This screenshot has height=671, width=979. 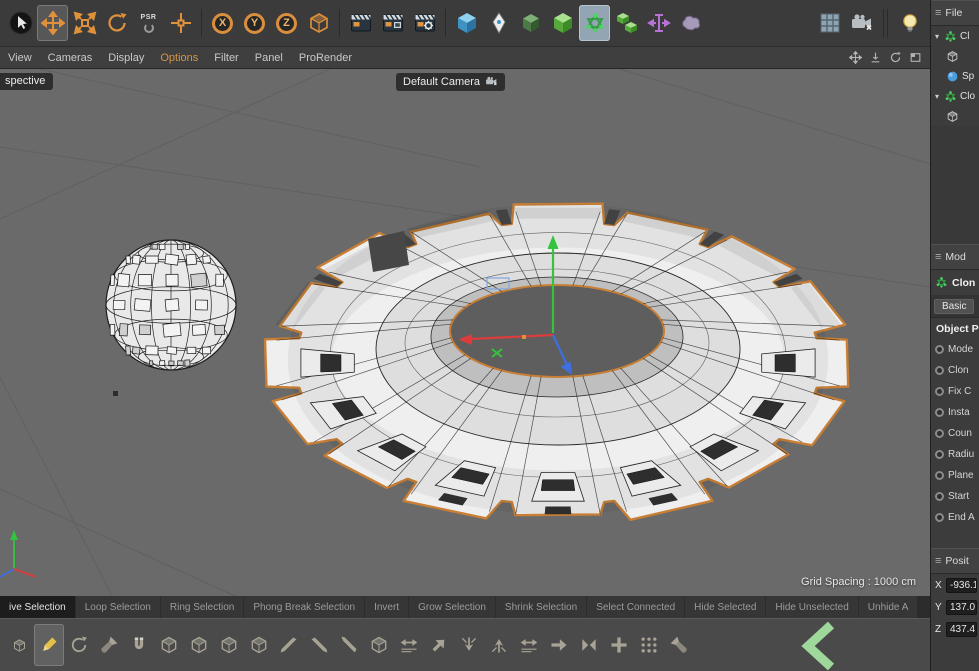 What do you see at coordinates (955, 56) in the screenshot?
I see `tree-item-child` at bounding box center [955, 56].